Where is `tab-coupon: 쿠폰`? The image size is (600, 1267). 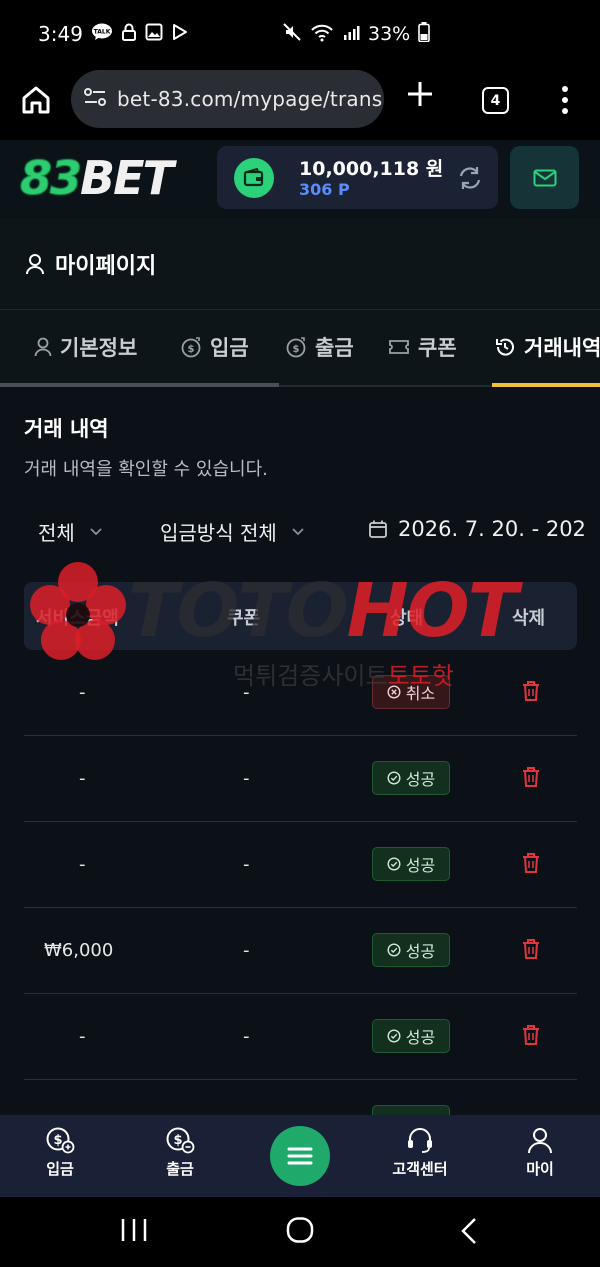 tab-coupon: 쿠폰 is located at coordinates (422, 347).